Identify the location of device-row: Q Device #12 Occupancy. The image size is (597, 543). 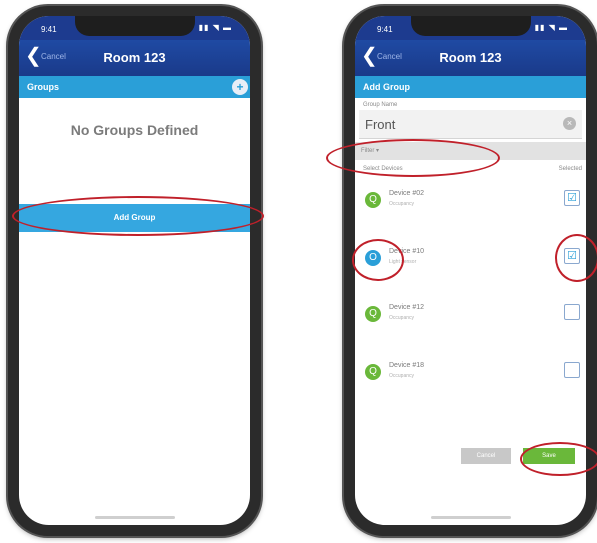
(470, 316).